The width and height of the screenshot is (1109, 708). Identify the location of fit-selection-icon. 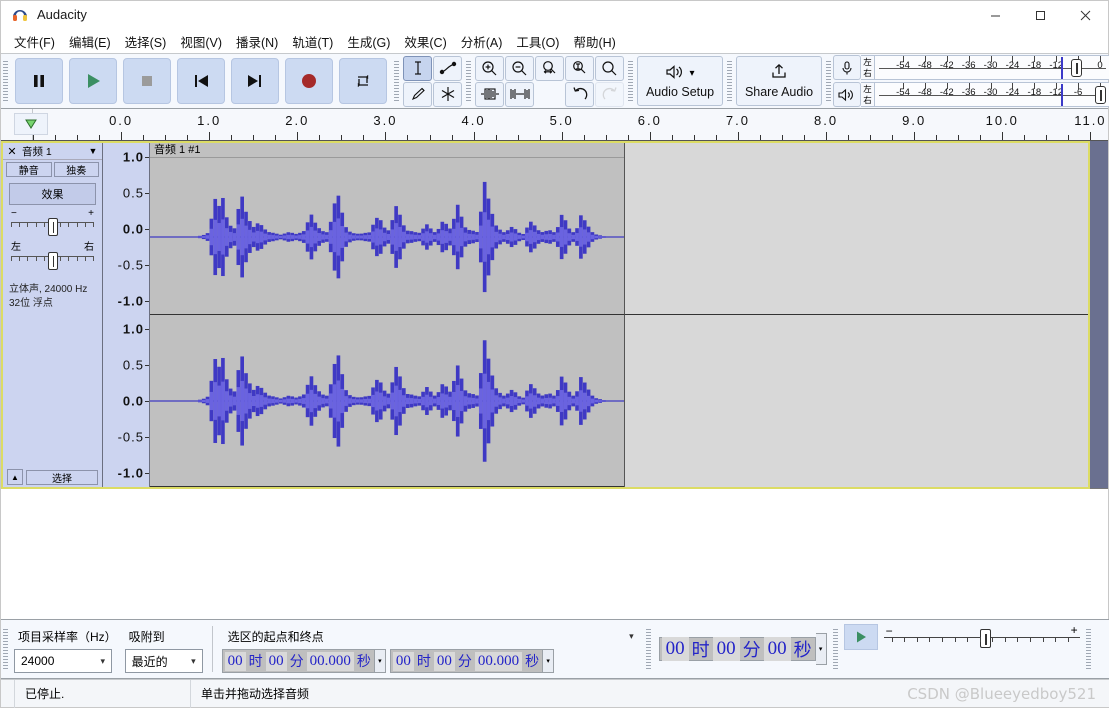
(549, 68).